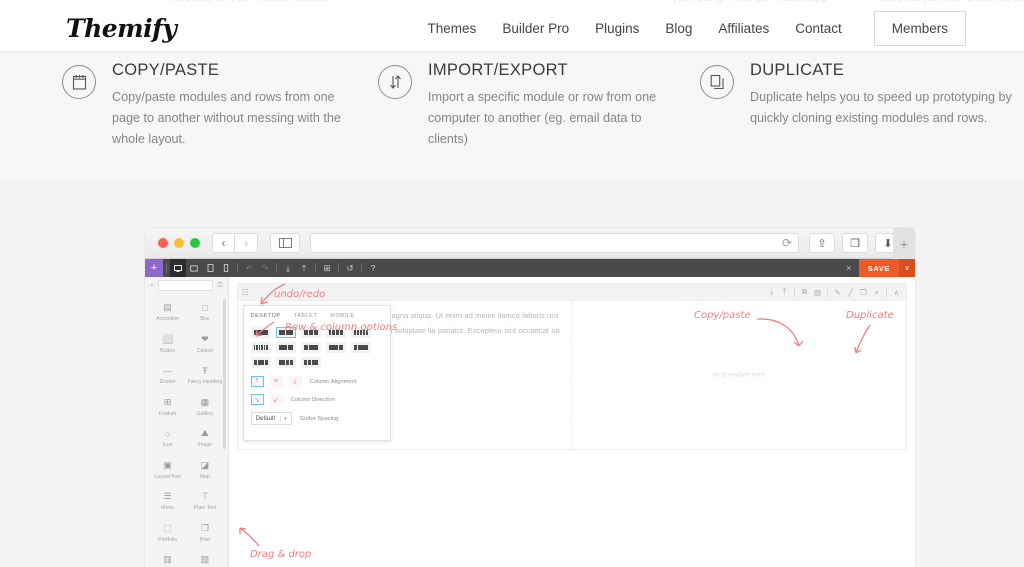  Describe the element at coordinates (185, 285) in the screenshot. I see `module-search-input` at that location.